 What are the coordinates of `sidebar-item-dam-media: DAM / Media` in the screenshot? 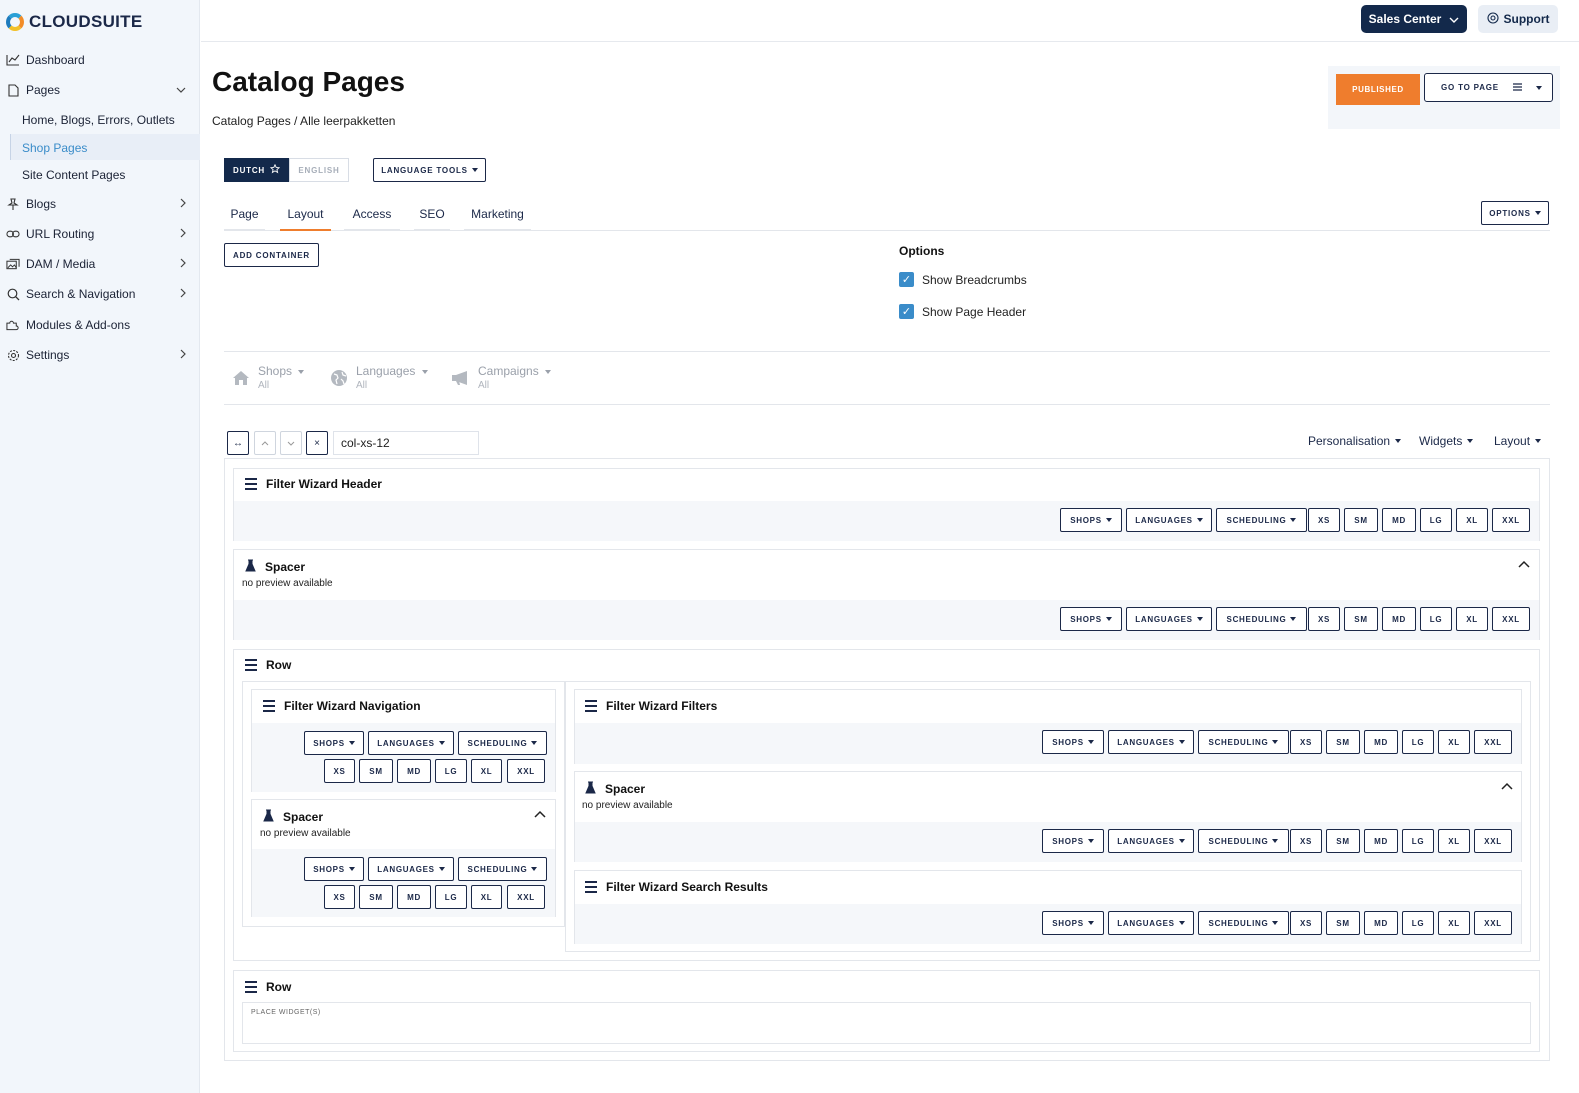 It's located at (100, 264).